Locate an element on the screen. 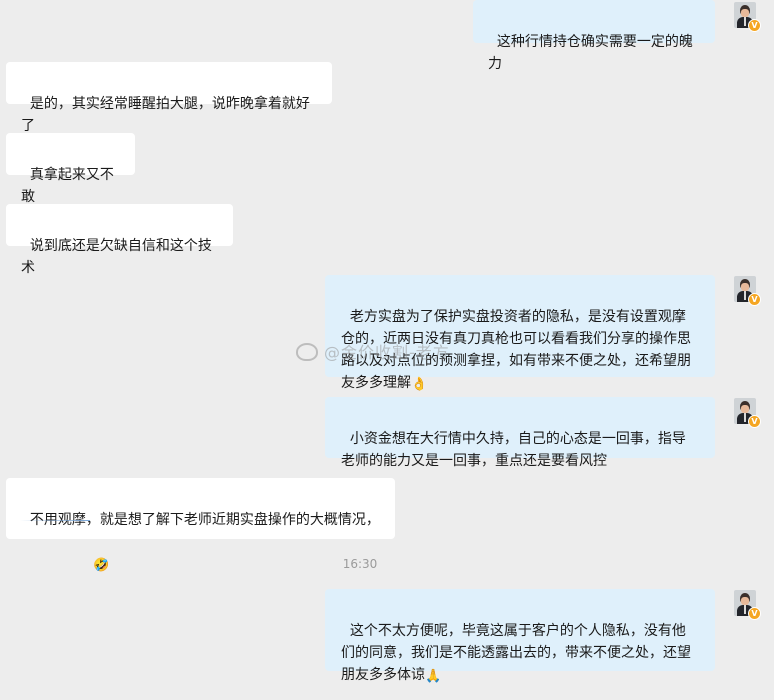 This screenshot has height=700, width=774. message-bubble-incoming: 说到底还是欠缺自信和这个技术 is located at coordinates (119, 240).